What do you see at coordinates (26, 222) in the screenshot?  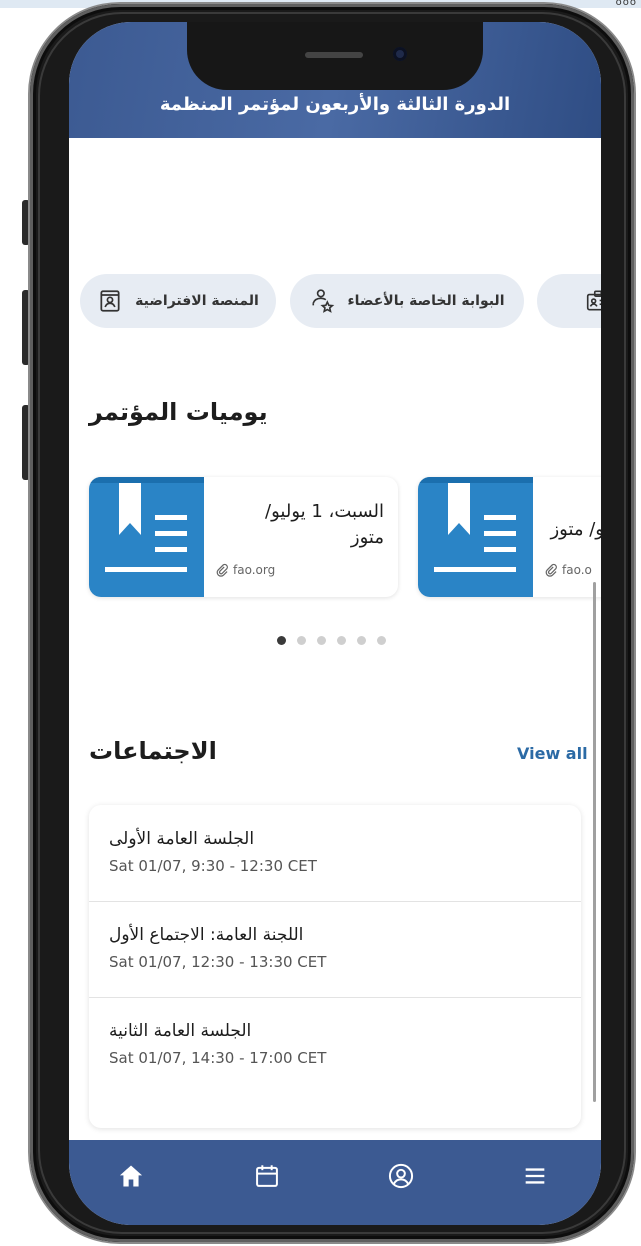 I see `mute-switch` at bounding box center [26, 222].